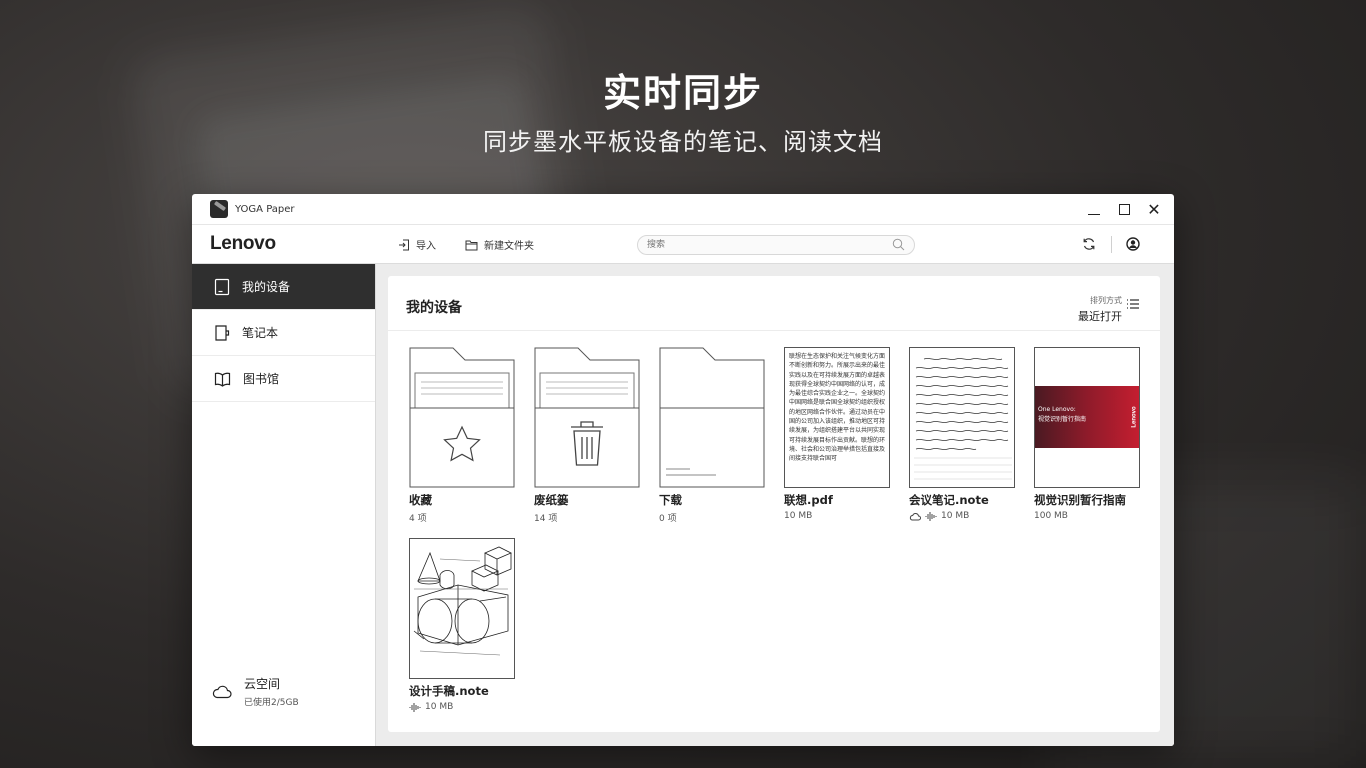  I want to click on file-item-favorites: 收藏 4 项, so click(462, 435).